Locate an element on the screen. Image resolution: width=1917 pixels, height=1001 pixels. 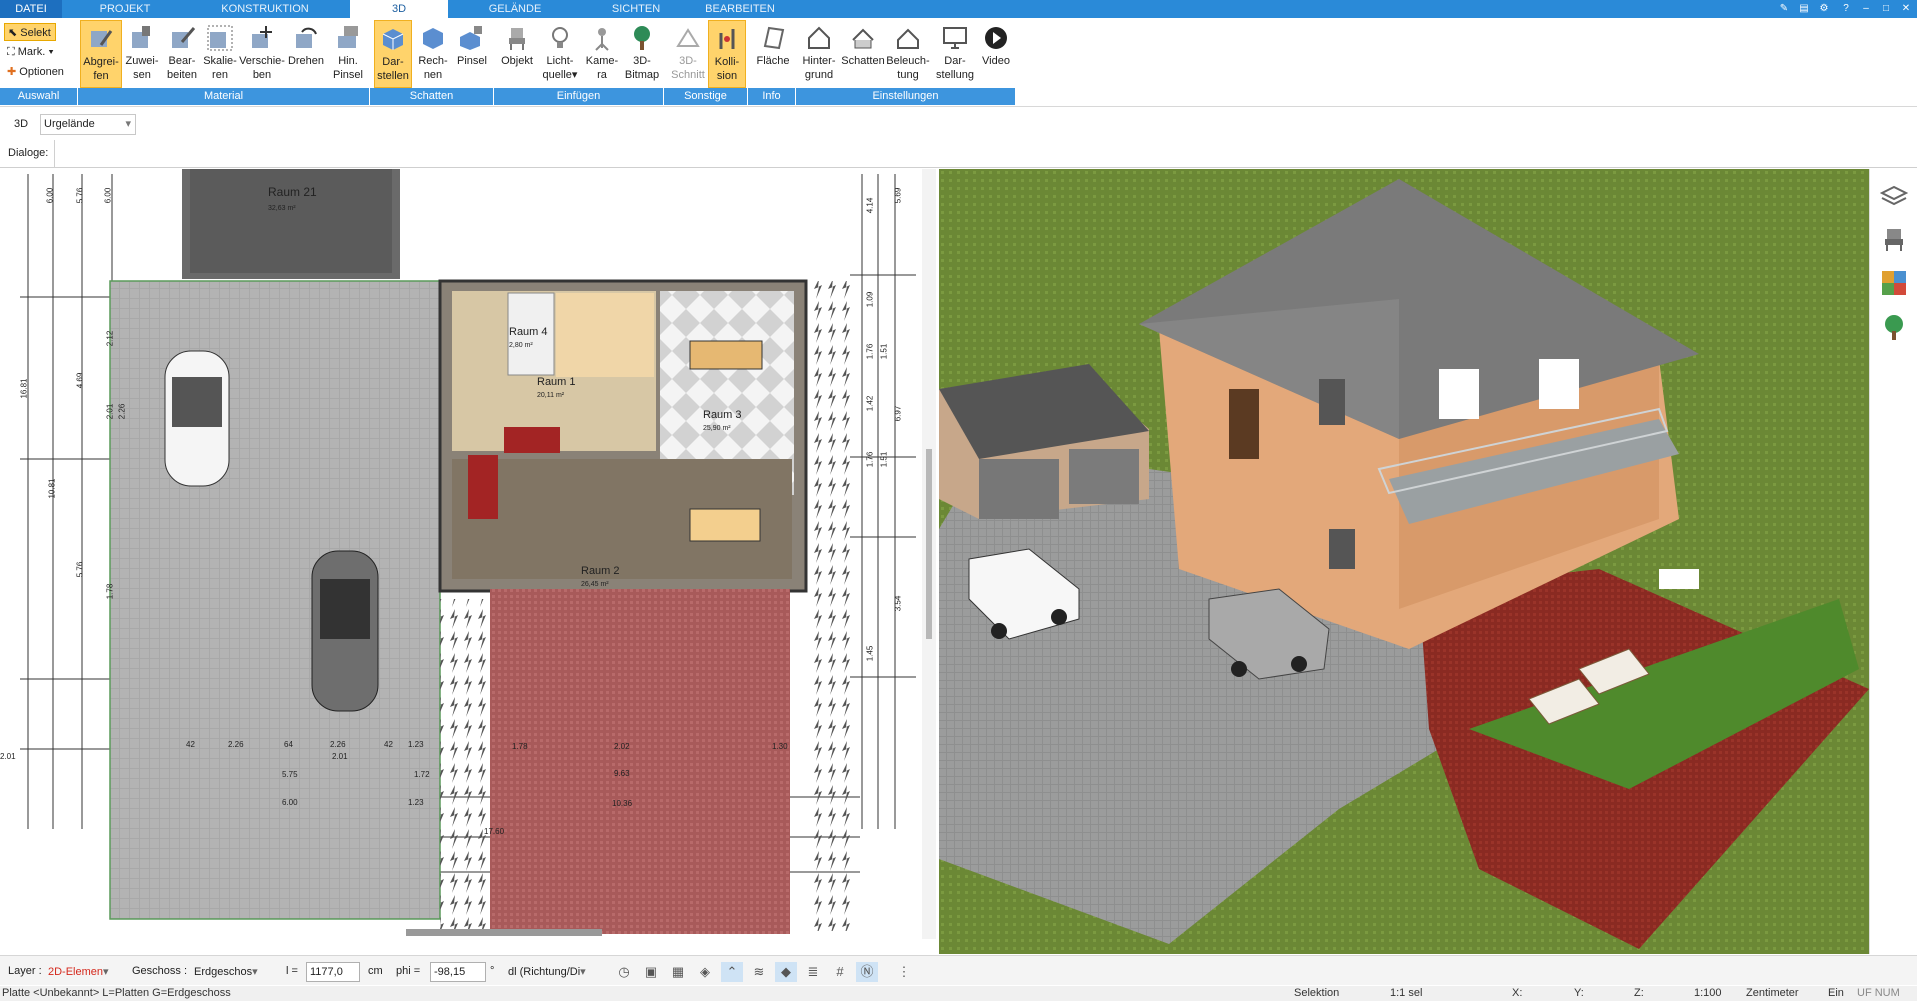
direction-select: dl (Richtung/Di▾ is located at coordinates (552, 972).